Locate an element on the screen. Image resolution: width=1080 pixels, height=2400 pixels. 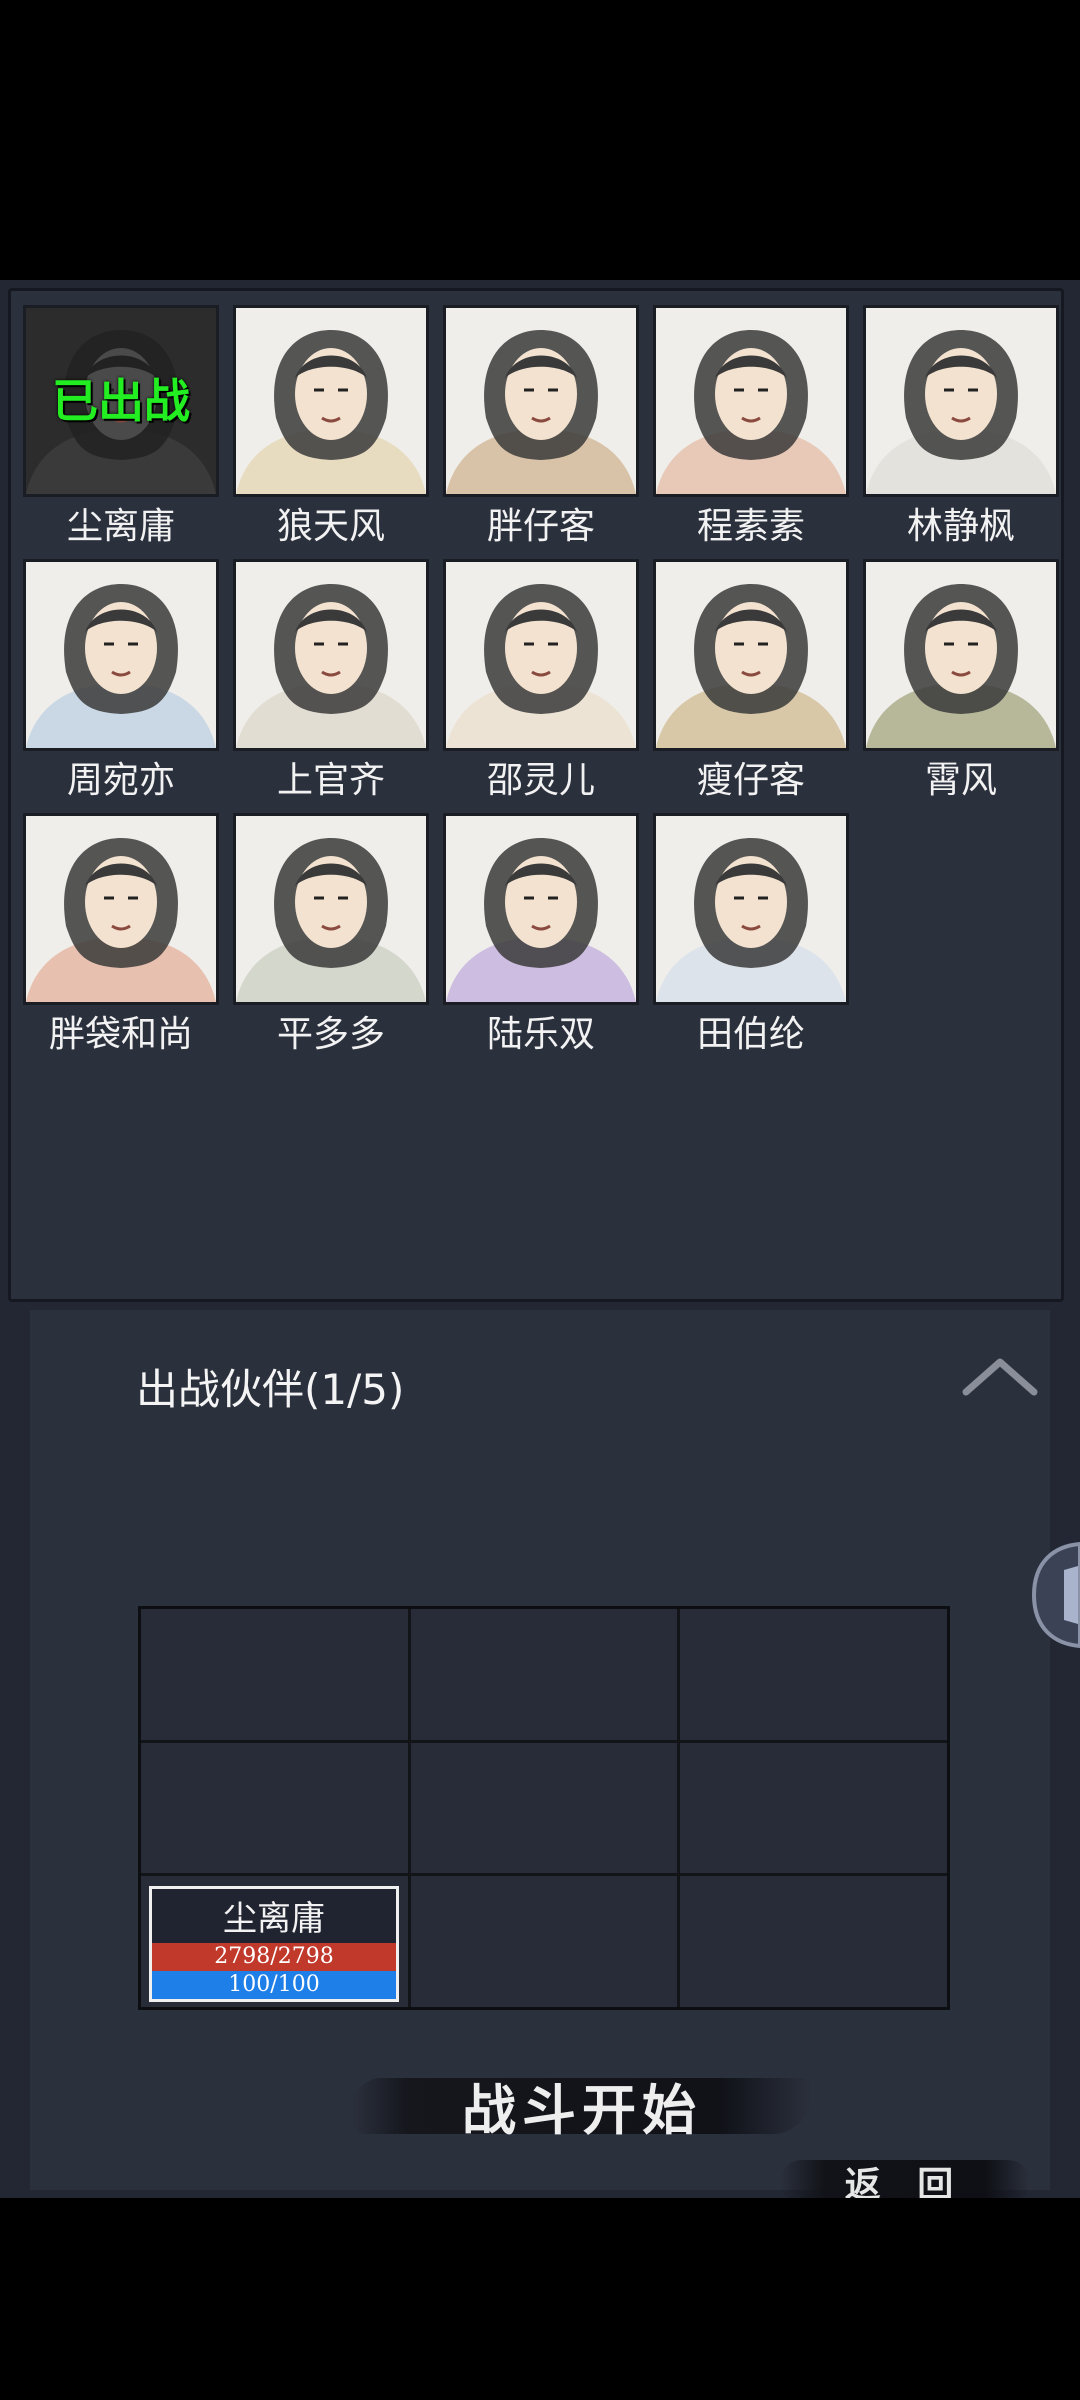
scroll-tab-icon is located at coordinates (1055, 1595).